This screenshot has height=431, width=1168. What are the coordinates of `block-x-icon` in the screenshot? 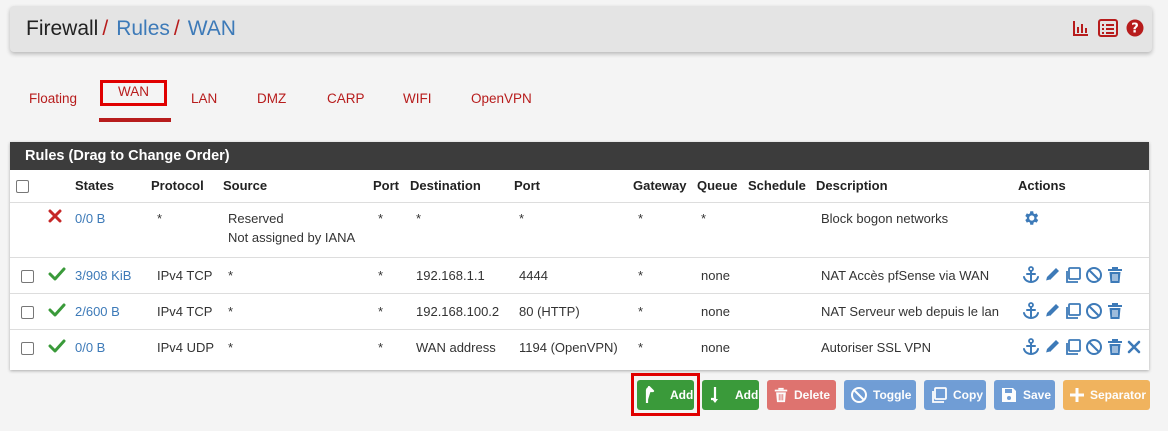 It's located at (55, 217).